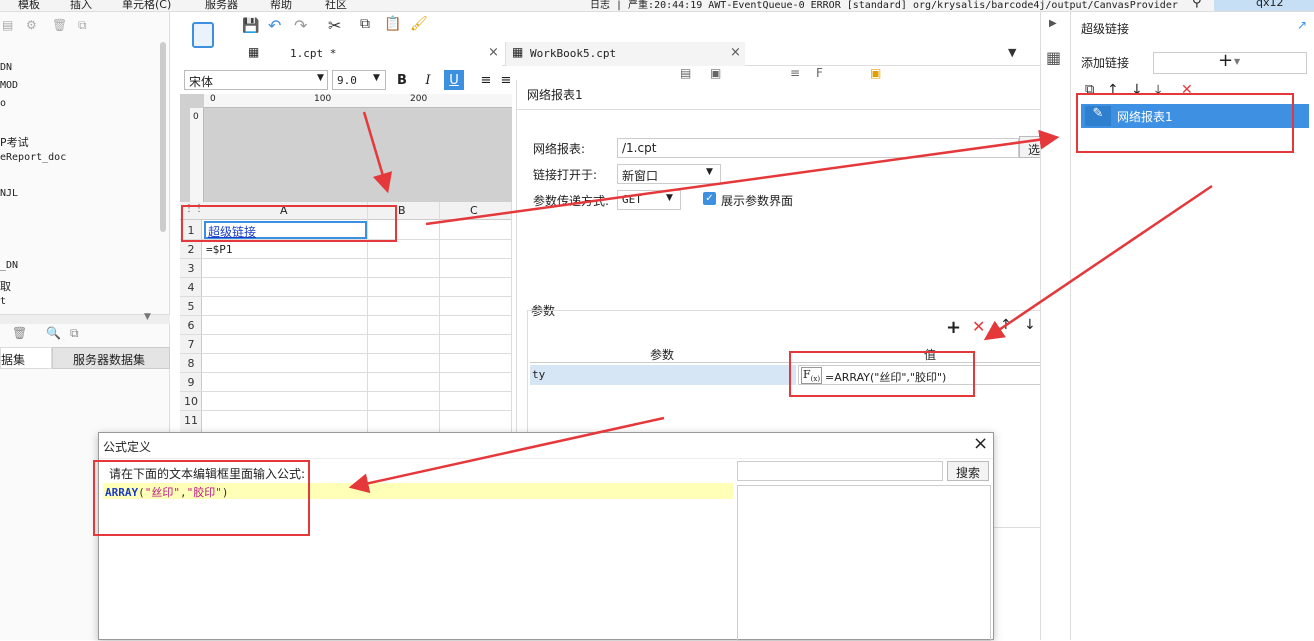  I want to click on column-header-a: A, so click(284, 210).